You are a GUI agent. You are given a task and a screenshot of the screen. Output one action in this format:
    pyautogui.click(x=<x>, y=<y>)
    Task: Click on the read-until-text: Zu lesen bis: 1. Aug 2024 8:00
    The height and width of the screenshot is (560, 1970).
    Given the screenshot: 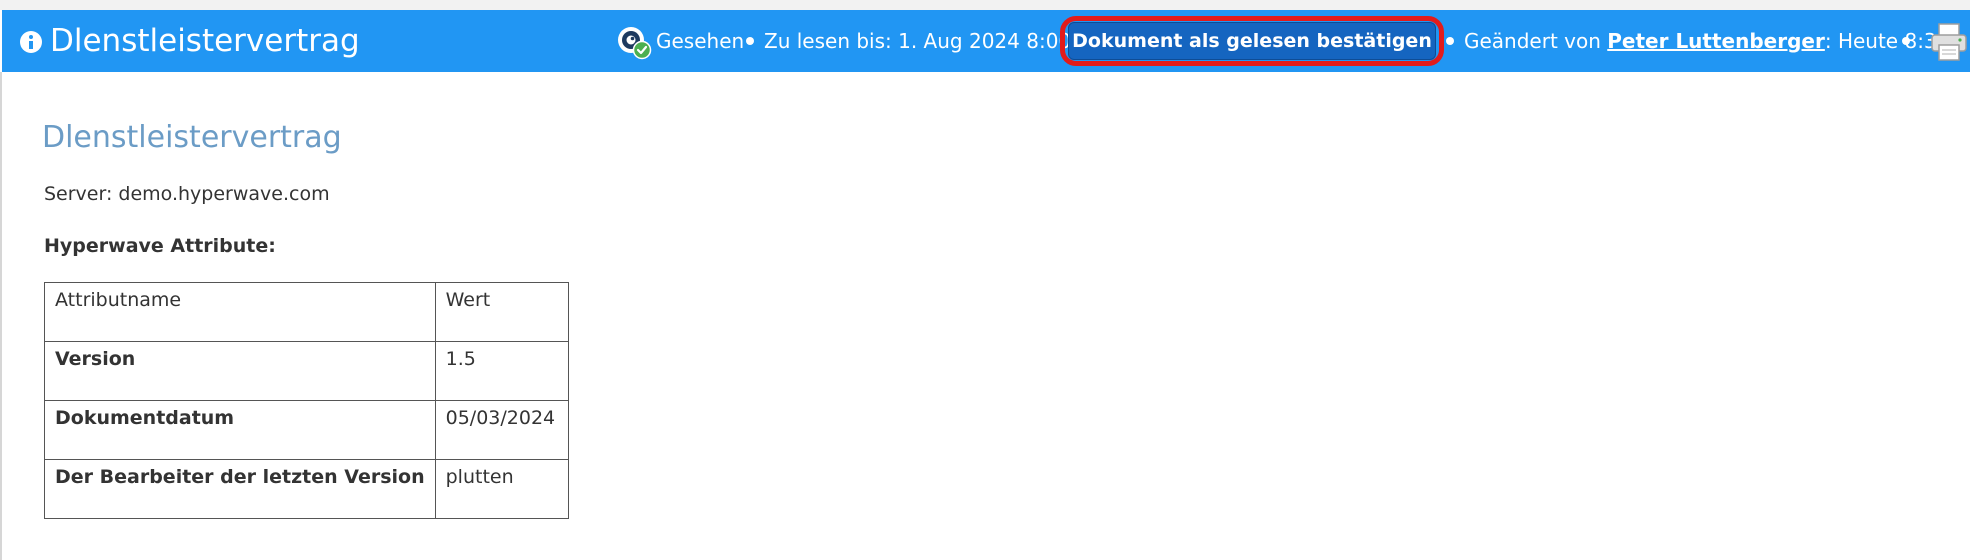 What is the action you would take?
    pyautogui.click(x=918, y=41)
    